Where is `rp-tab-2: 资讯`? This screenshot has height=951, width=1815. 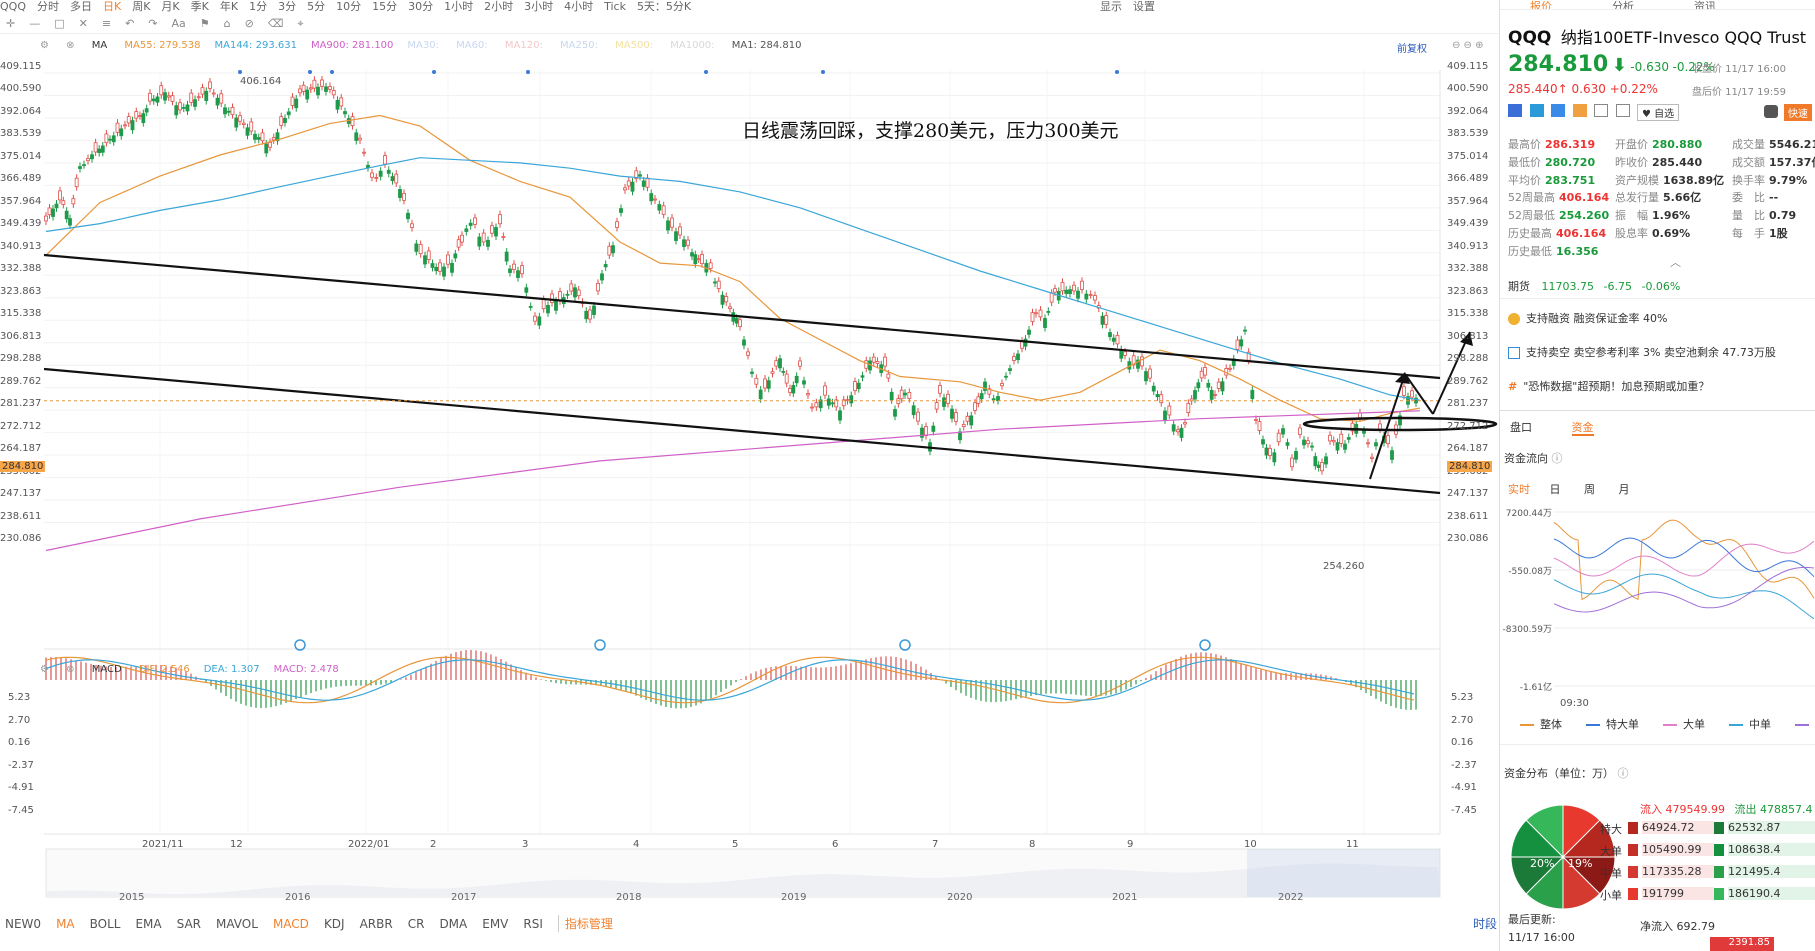 rp-tab-2: 资讯 is located at coordinates (1705, 4).